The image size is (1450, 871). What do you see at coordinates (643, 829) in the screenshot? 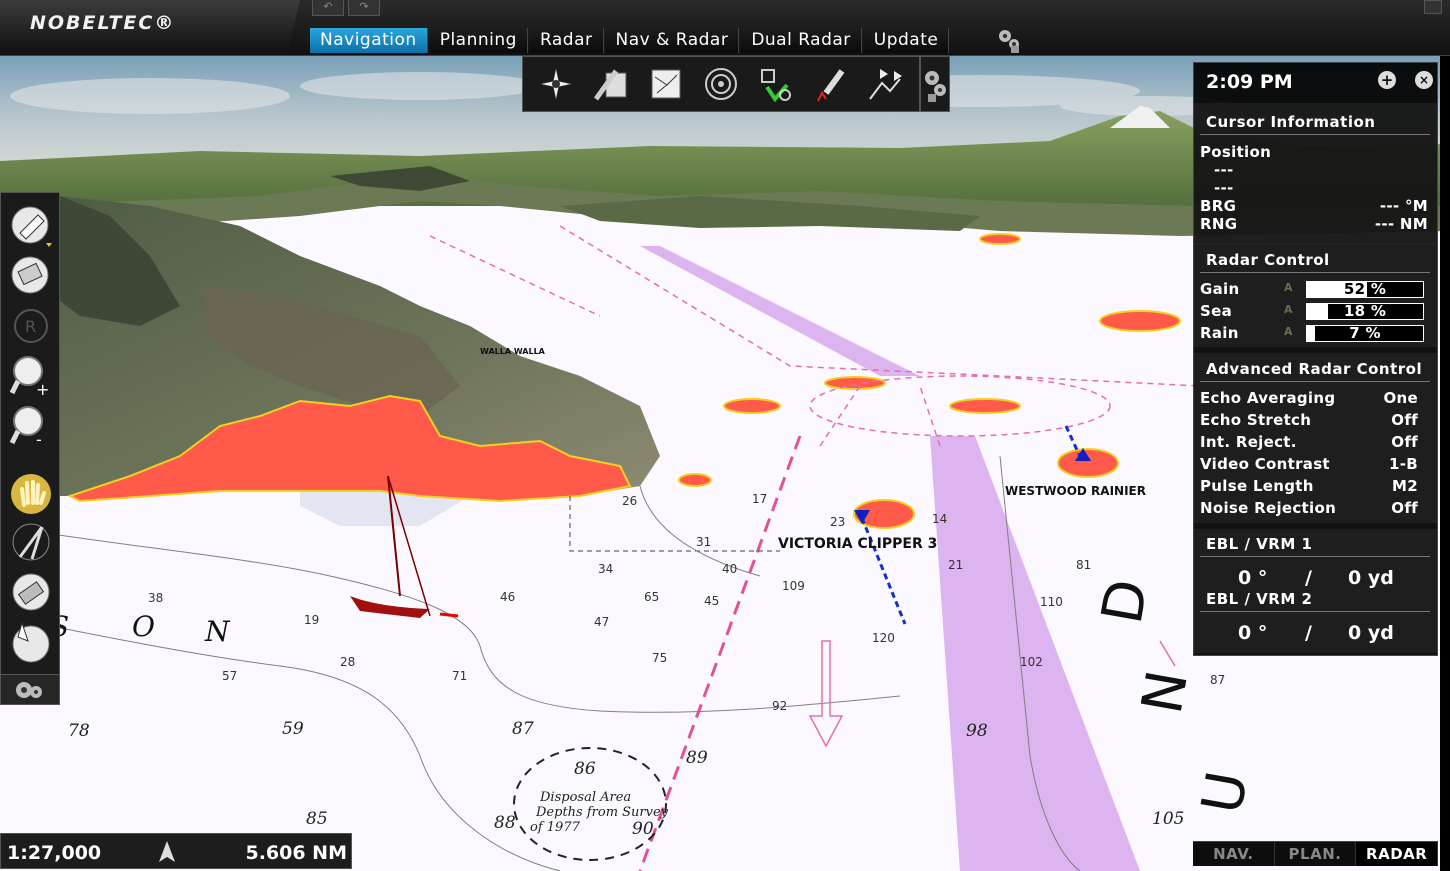
I see `sounding-label: 90` at bounding box center [643, 829].